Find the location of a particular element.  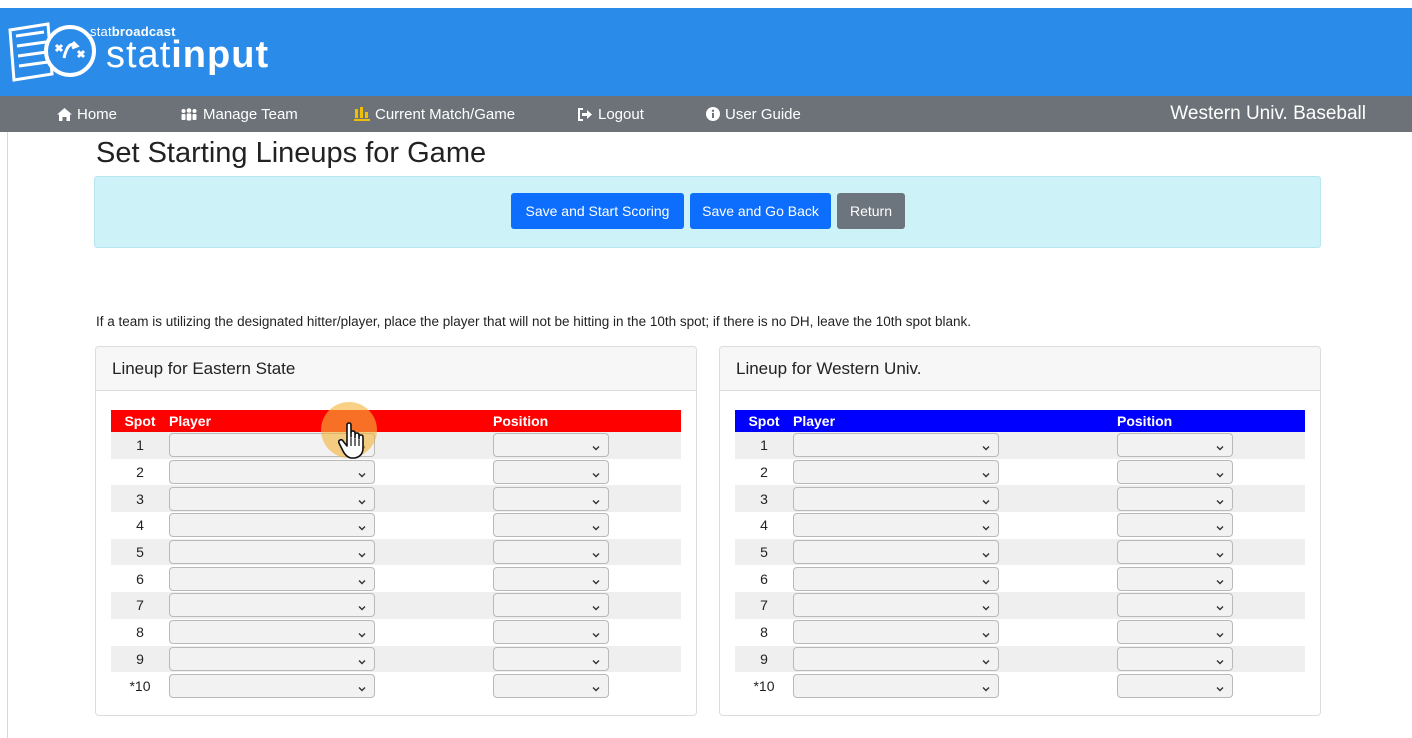

nav-user-guide-label: User Guide is located at coordinates (763, 114).